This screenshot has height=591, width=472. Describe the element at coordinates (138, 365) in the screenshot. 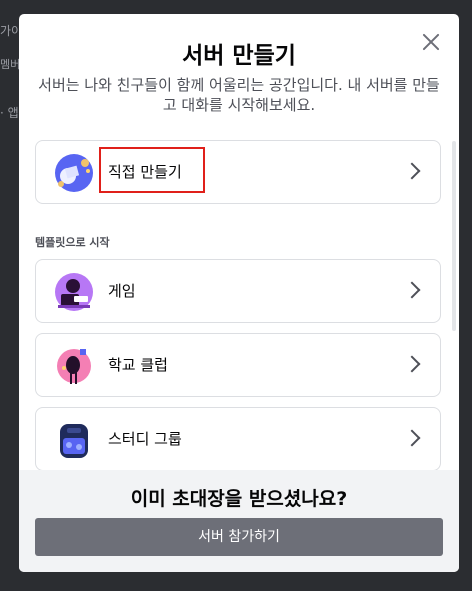

I see `template-school-club-label: 학교 클럽` at that location.